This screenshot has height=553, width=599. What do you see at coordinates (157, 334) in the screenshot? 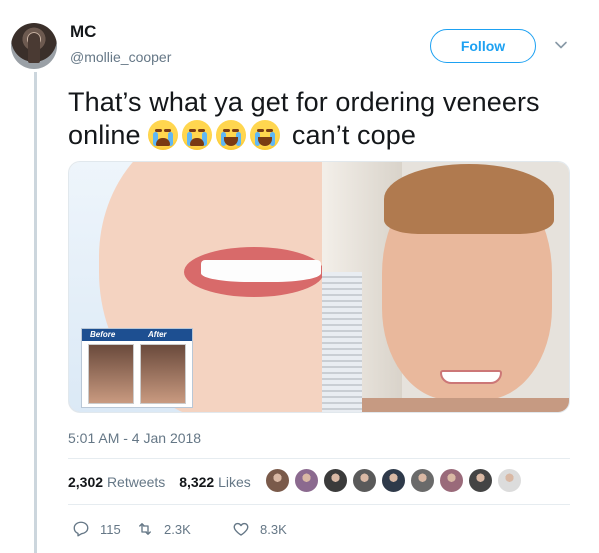
I see `after-label: After` at bounding box center [157, 334].